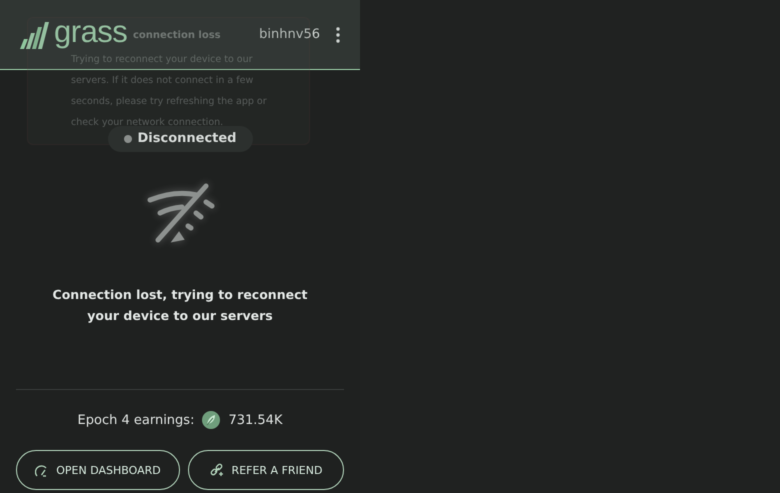 Image resolution: width=780 pixels, height=493 pixels. I want to click on earnings-label: Epoch 4 earnings:, so click(136, 420).